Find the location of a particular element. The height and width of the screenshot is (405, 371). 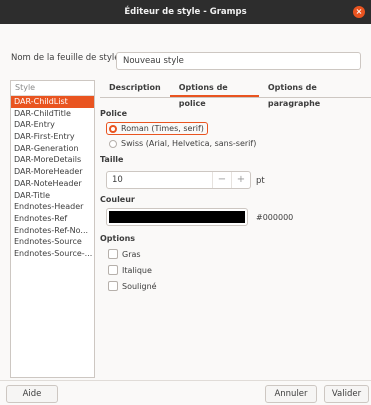

style-item-dar-entry: DAR-Entry is located at coordinates (52, 125).